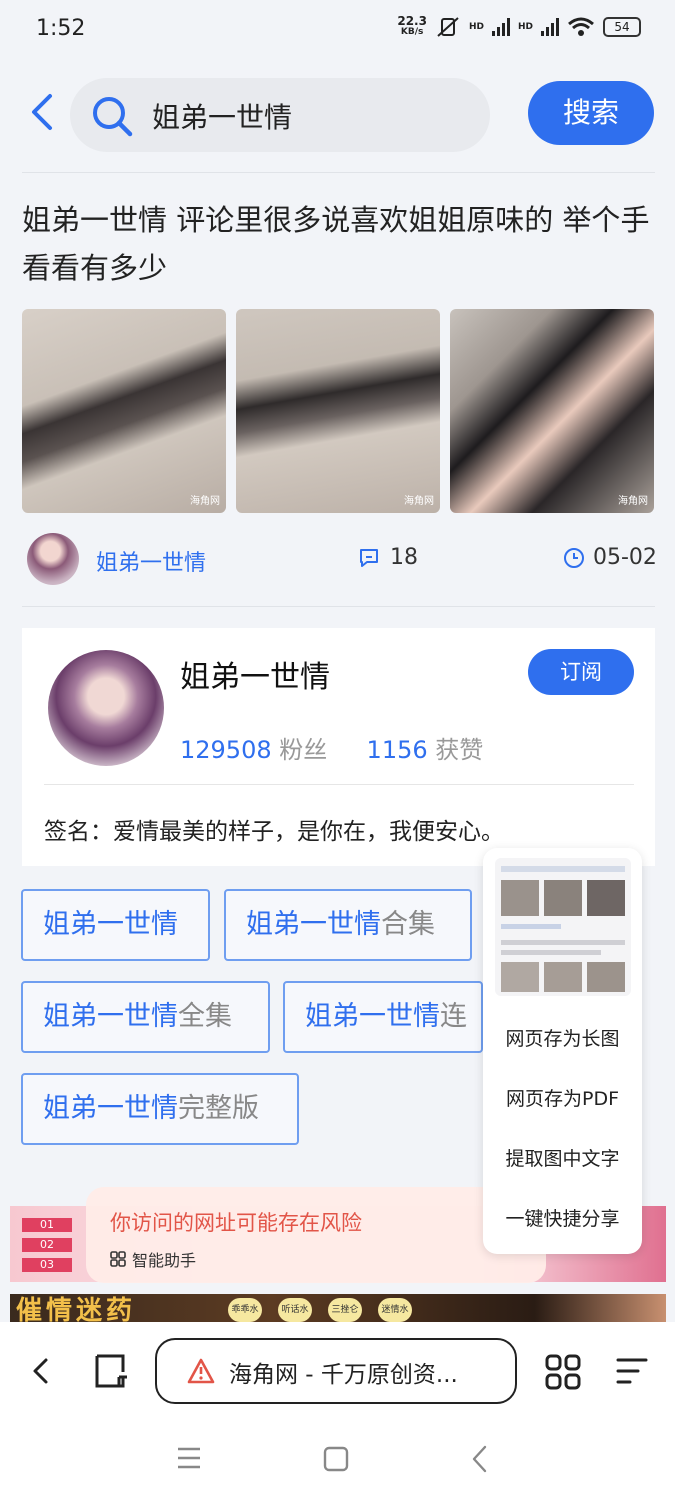 The width and height of the screenshot is (675, 1500). Describe the element at coordinates (115, 925) in the screenshot. I see `related-tag: 姐弟一世情` at that location.